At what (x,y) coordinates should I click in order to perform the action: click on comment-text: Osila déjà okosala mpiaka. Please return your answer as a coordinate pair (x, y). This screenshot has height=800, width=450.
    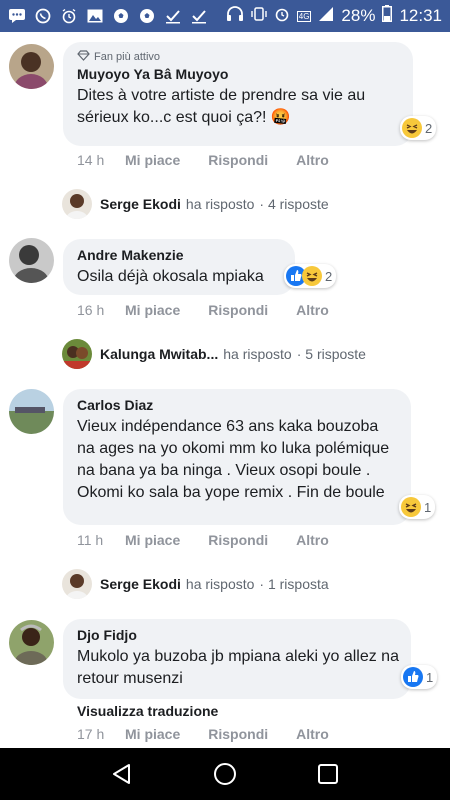
    Looking at the image, I should click on (170, 276).